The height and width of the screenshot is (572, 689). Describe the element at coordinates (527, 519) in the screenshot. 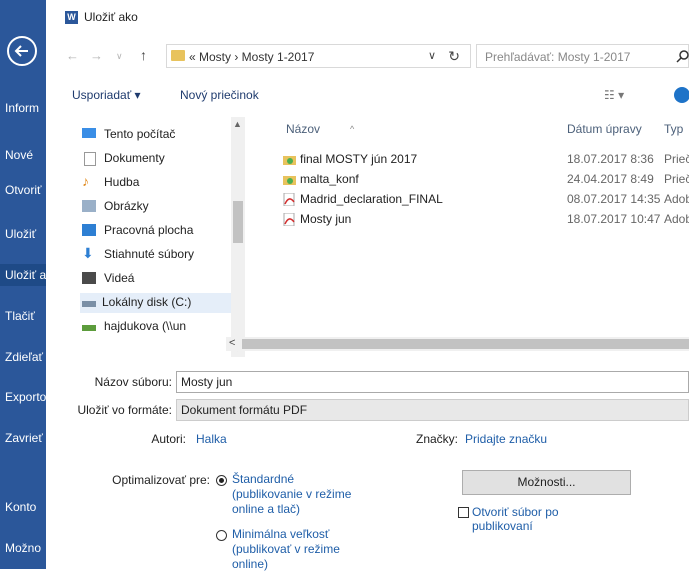

I see `open-after-publish-label: Otvoriť súbor po publikovaní` at that location.